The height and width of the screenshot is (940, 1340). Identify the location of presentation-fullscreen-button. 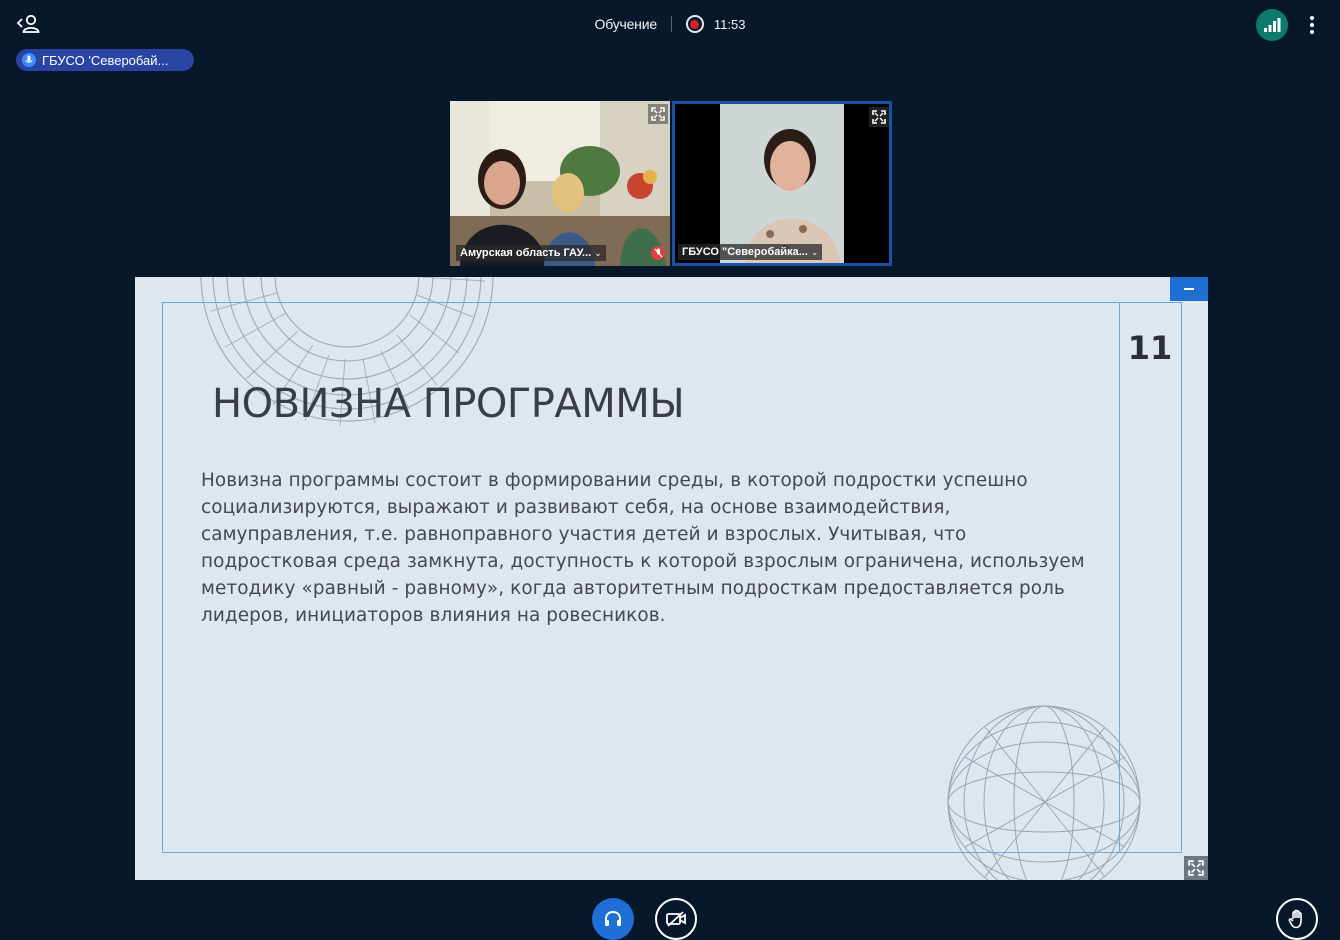
(1196, 868).